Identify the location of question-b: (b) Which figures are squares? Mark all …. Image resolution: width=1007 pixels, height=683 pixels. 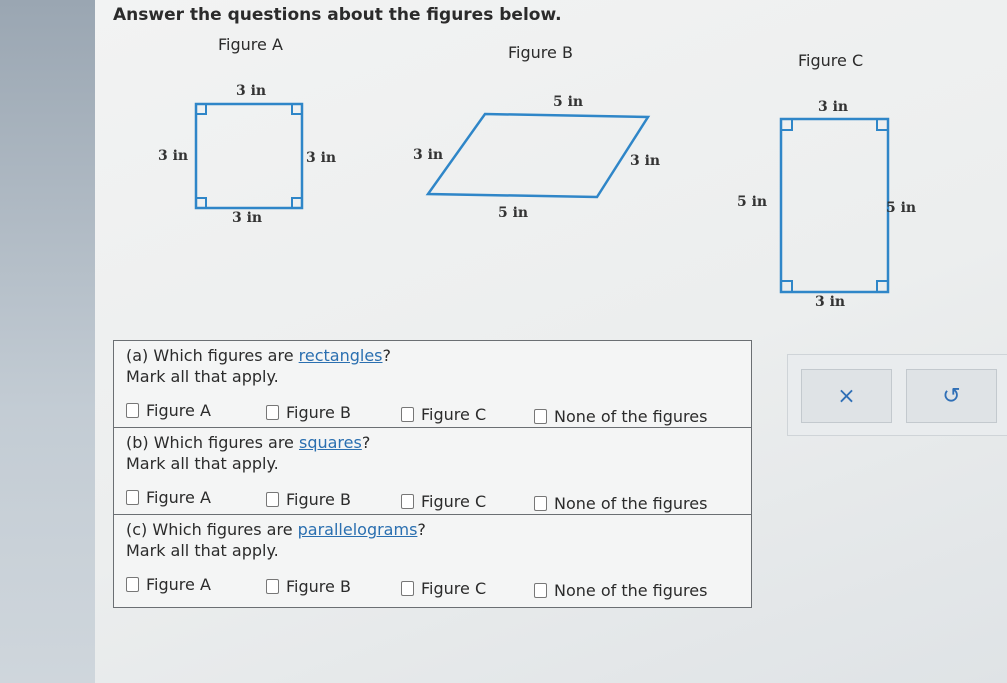
(432, 471).